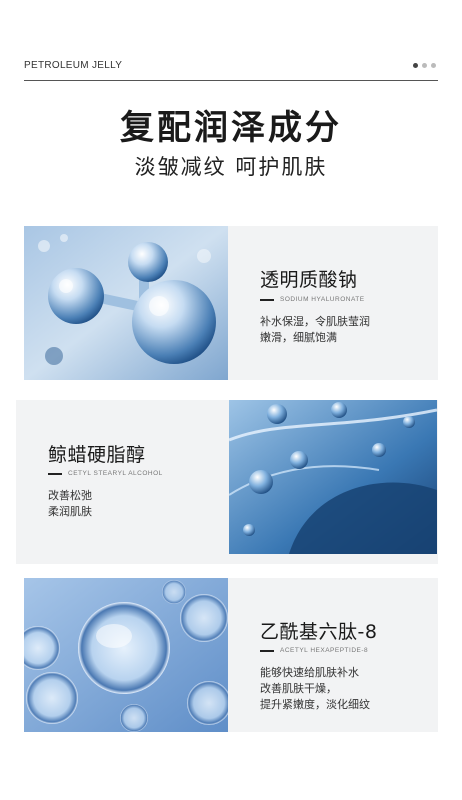 This screenshot has height=800, width=462. Describe the element at coordinates (115, 473) in the screenshot. I see `ingredient-en-name: CETYL STEARYL ALCOHOL` at that location.